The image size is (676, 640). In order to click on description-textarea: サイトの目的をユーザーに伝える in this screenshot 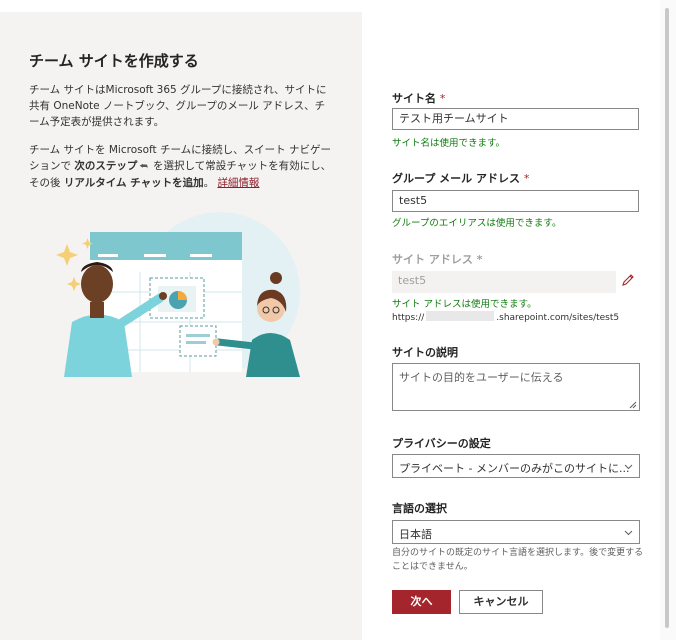, I will do `click(516, 387)`.